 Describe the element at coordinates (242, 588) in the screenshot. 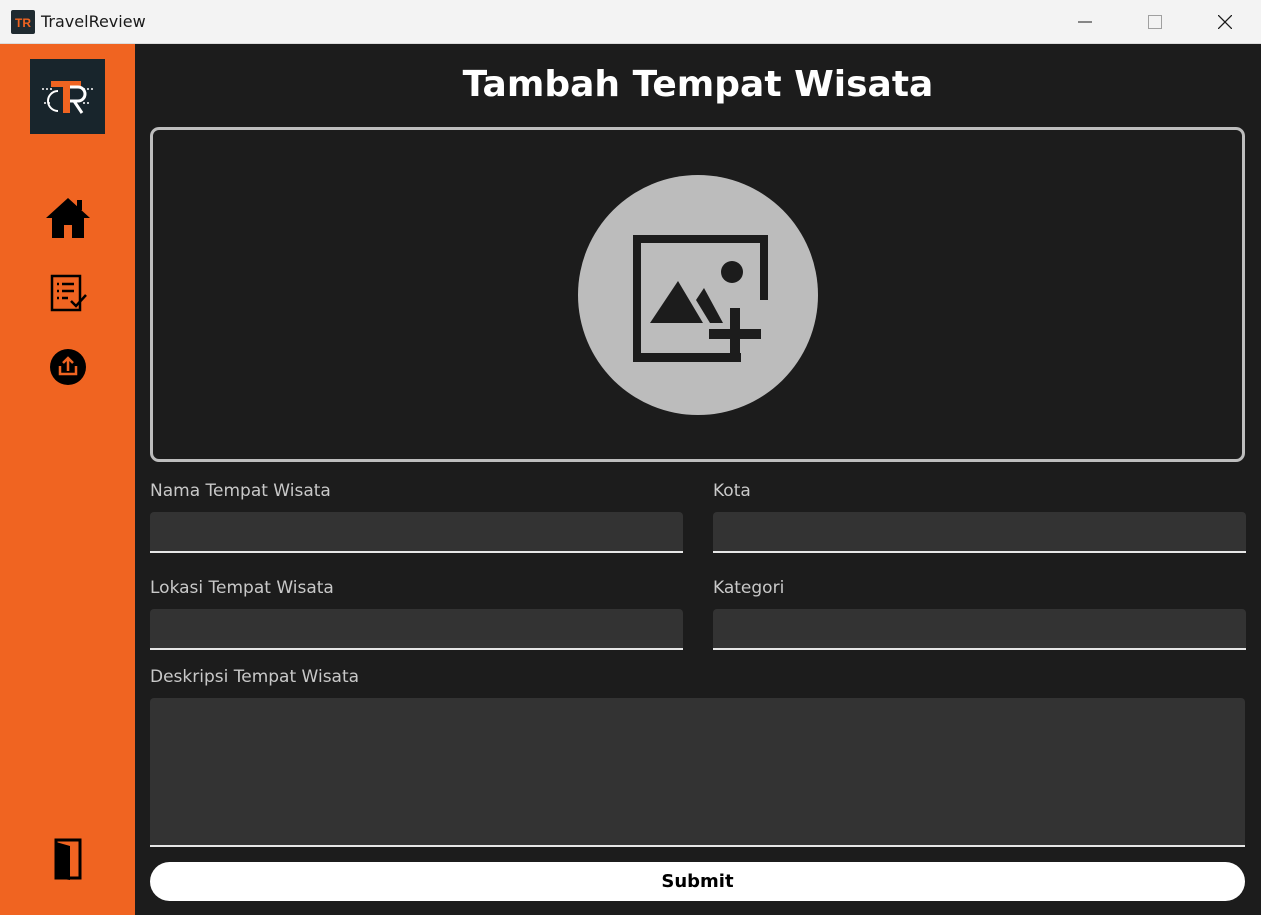

I see `lokasi-label: Lokasi Tempat Wisata` at that location.